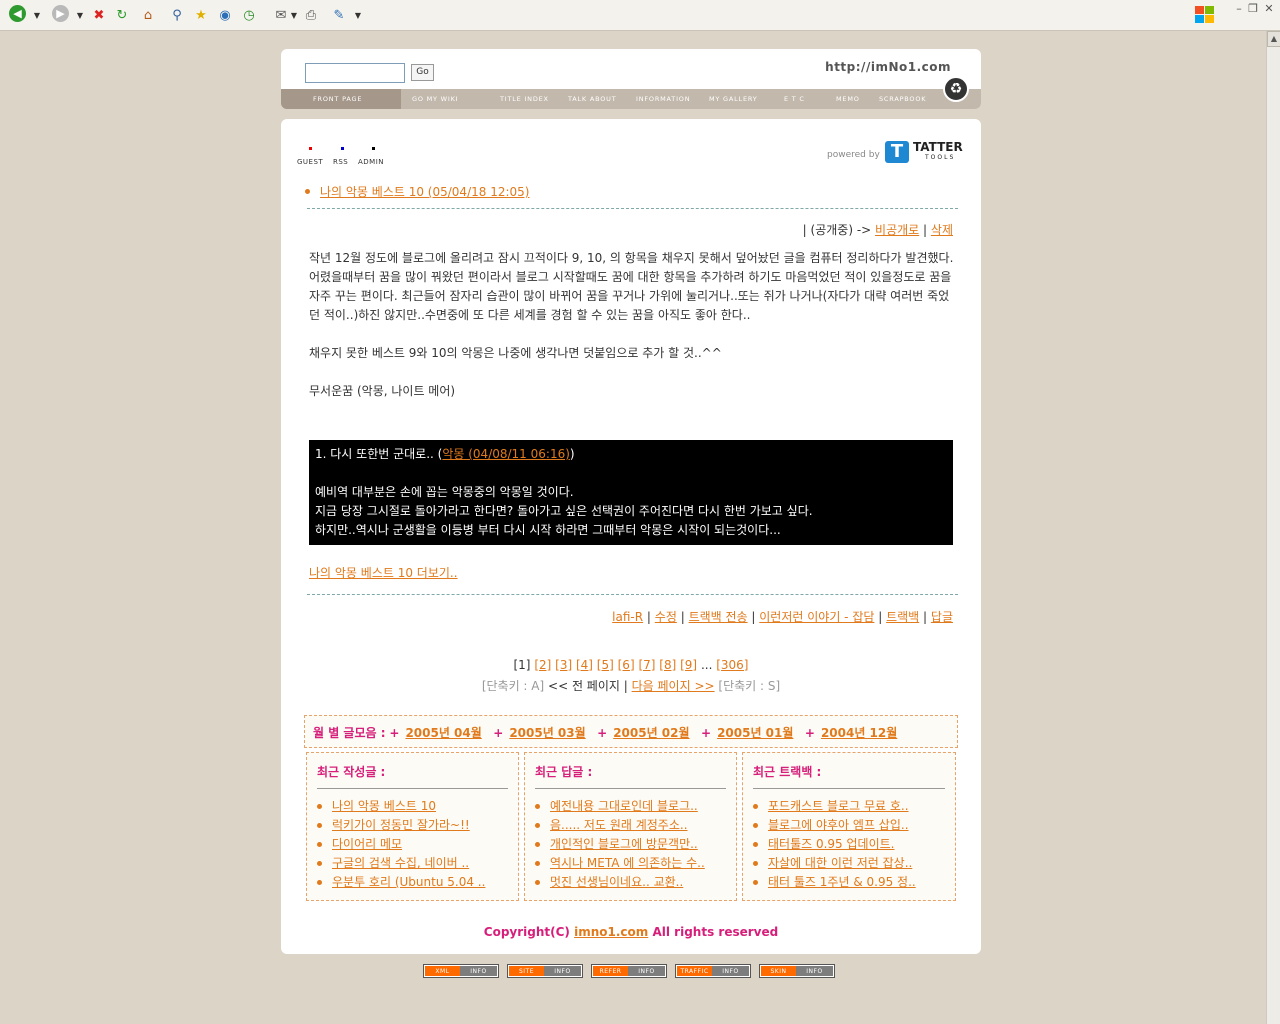  What do you see at coordinates (718, 617) in the screenshot?
I see `trackback-send-link: 트랙백 전송` at bounding box center [718, 617].